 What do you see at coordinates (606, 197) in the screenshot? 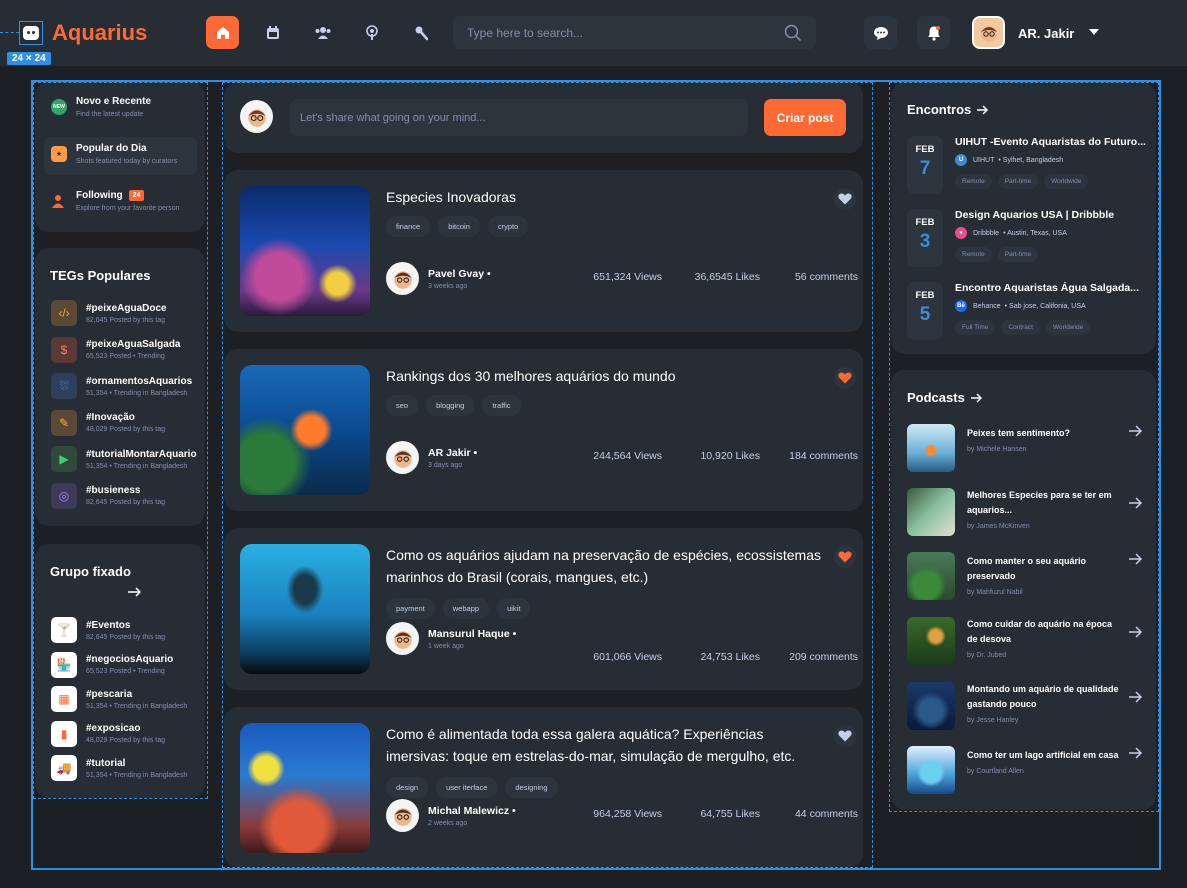
I see `post-title: Especies Inovadoras` at bounding box center [606, 197].